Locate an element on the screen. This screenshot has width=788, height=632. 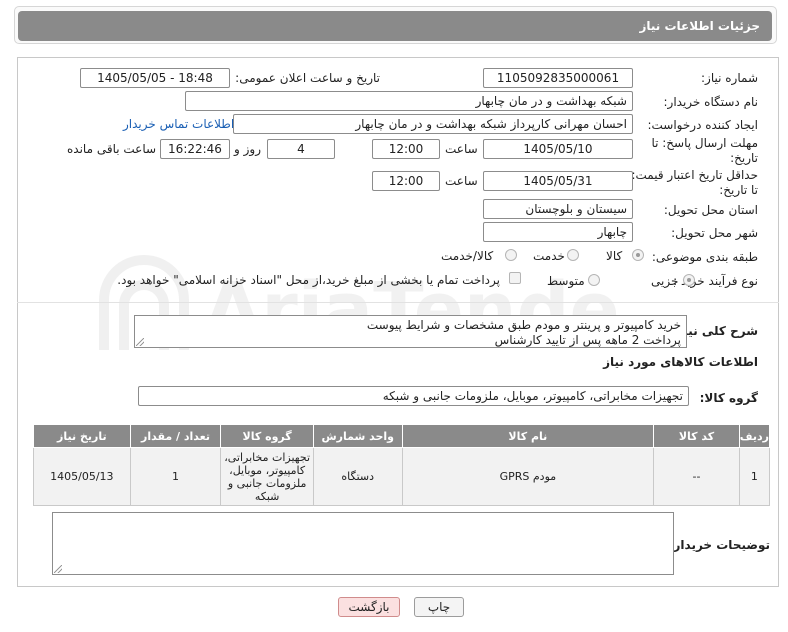
back-button: بازگشت is located at coordinates (369, 607).